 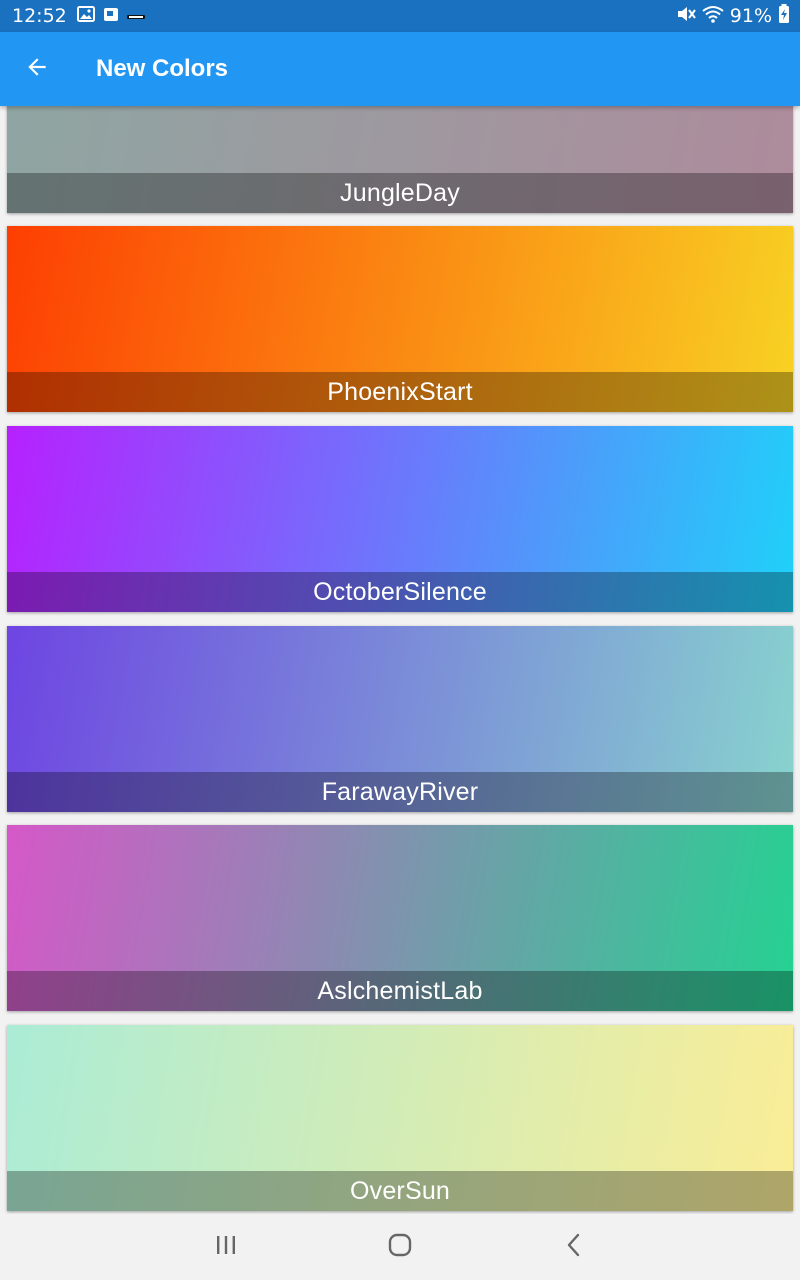 I want to click on small-notification-icon, so click(x=135, y=16).